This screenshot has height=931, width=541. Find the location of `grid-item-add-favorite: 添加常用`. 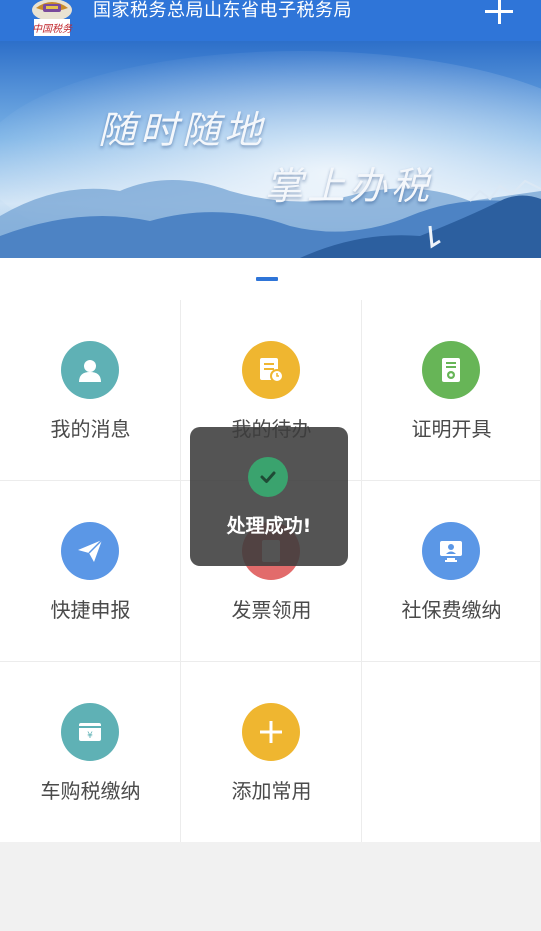

grid-item-add-favorite: 添加常用 is located at coordinates (271, 752).